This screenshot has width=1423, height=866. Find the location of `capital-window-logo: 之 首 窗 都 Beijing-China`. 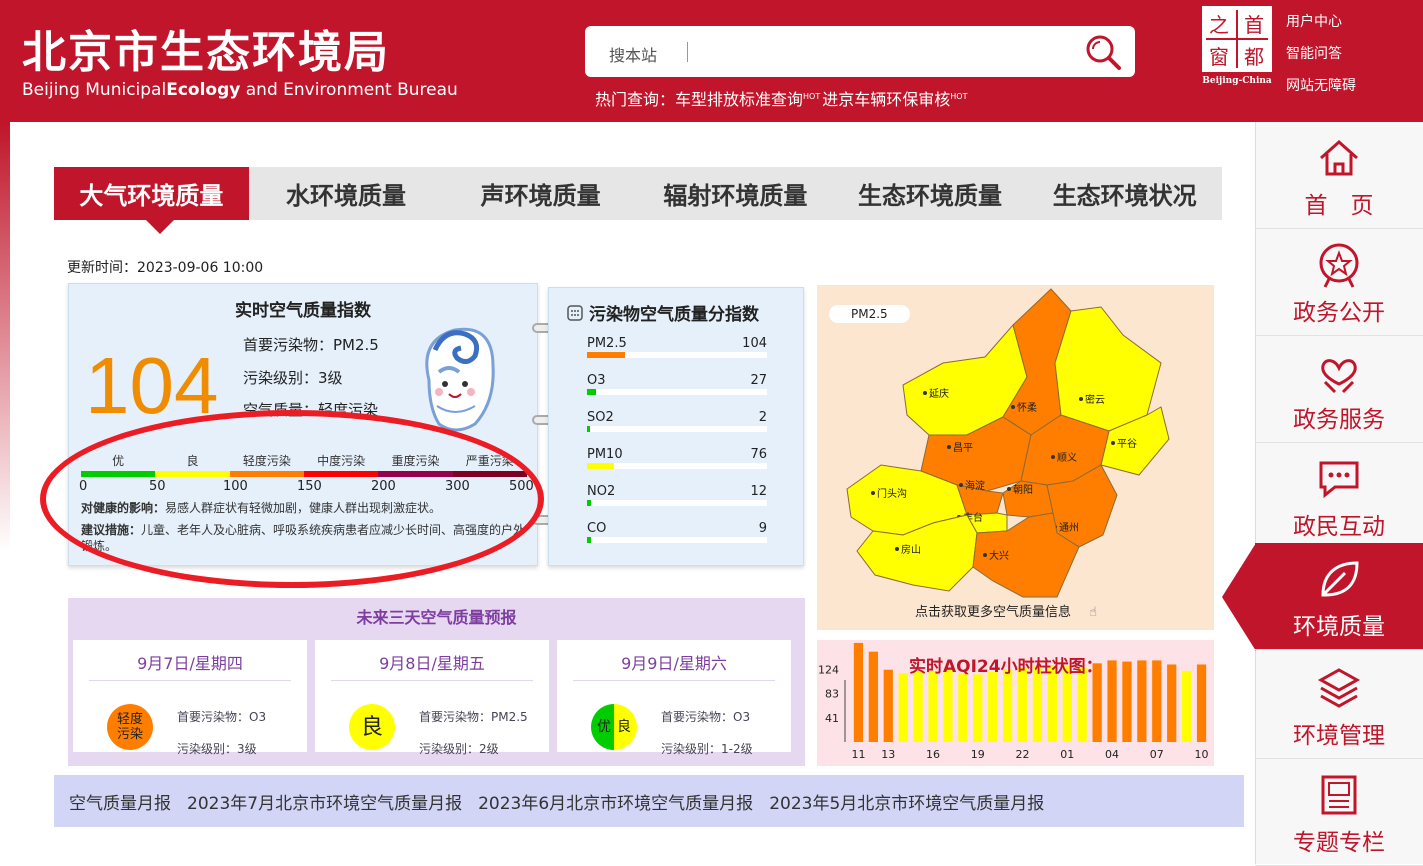

capital-window-logo: 之 首 窗 都 Beijing-China is located at coordinates (1237, 46).